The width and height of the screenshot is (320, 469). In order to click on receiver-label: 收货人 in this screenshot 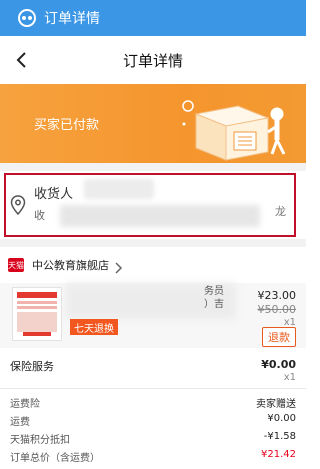, I will do `click(54, 194)`.